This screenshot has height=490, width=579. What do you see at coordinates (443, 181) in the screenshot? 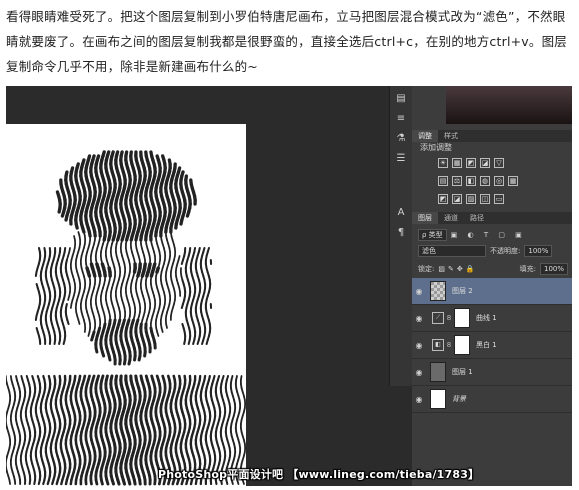
I see `adjustment-2-1-icon: ▤` at bounding box center [443, 181].